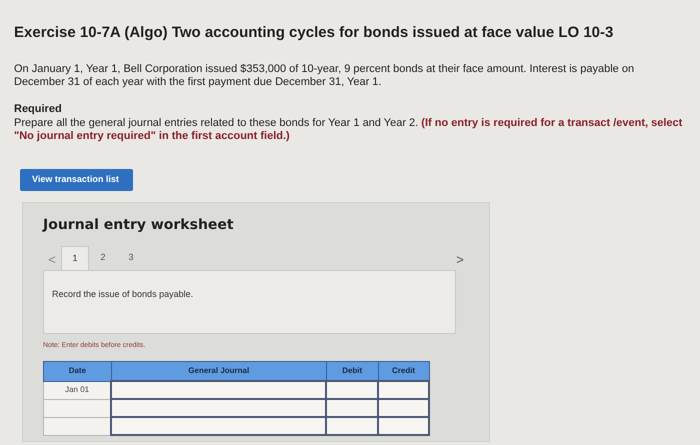 This screenshot has width=700, height=445. What do you see at coordinates (76, 180) in the screenshot?
I see `view-transactions-button: View transaction list` at bounding box center [76, 180].